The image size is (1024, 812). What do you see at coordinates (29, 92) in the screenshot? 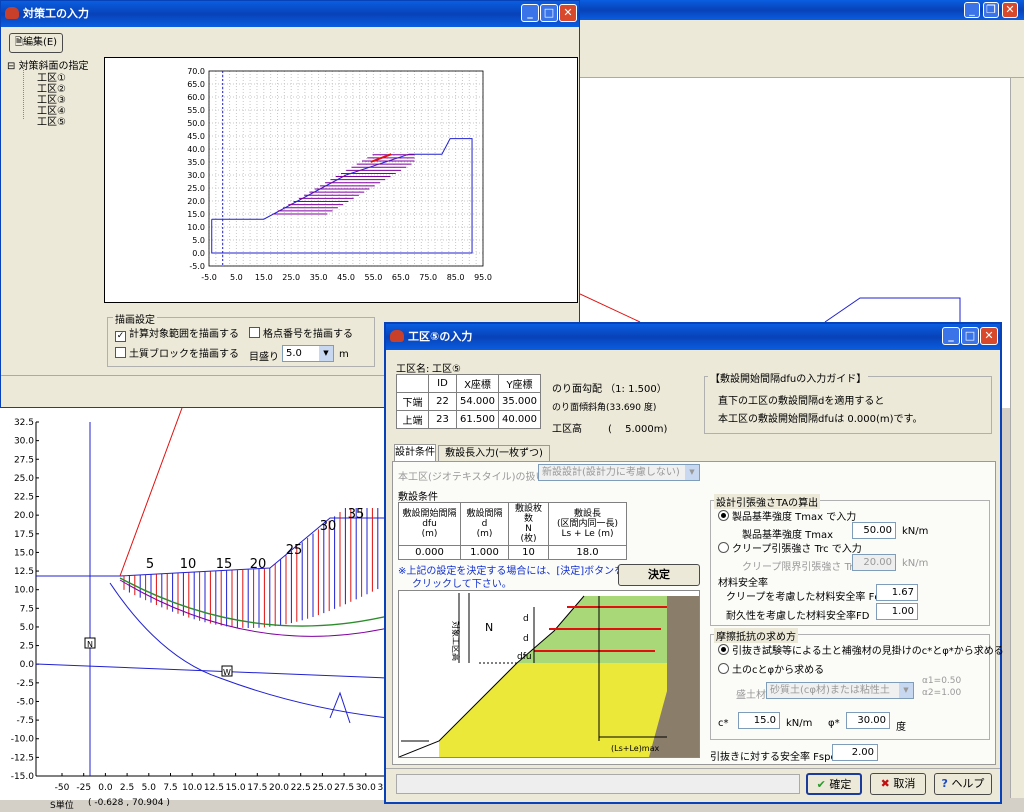
I see `tree-line` at bounding box center [29, 92].